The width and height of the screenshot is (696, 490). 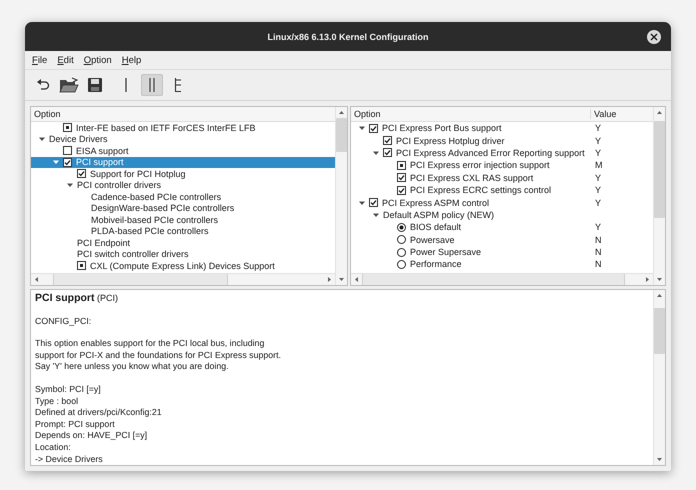 What do you see at coordinates (622, 114) in the screenshot?
I see `column-header: Value` at bounding box center [622, 114].